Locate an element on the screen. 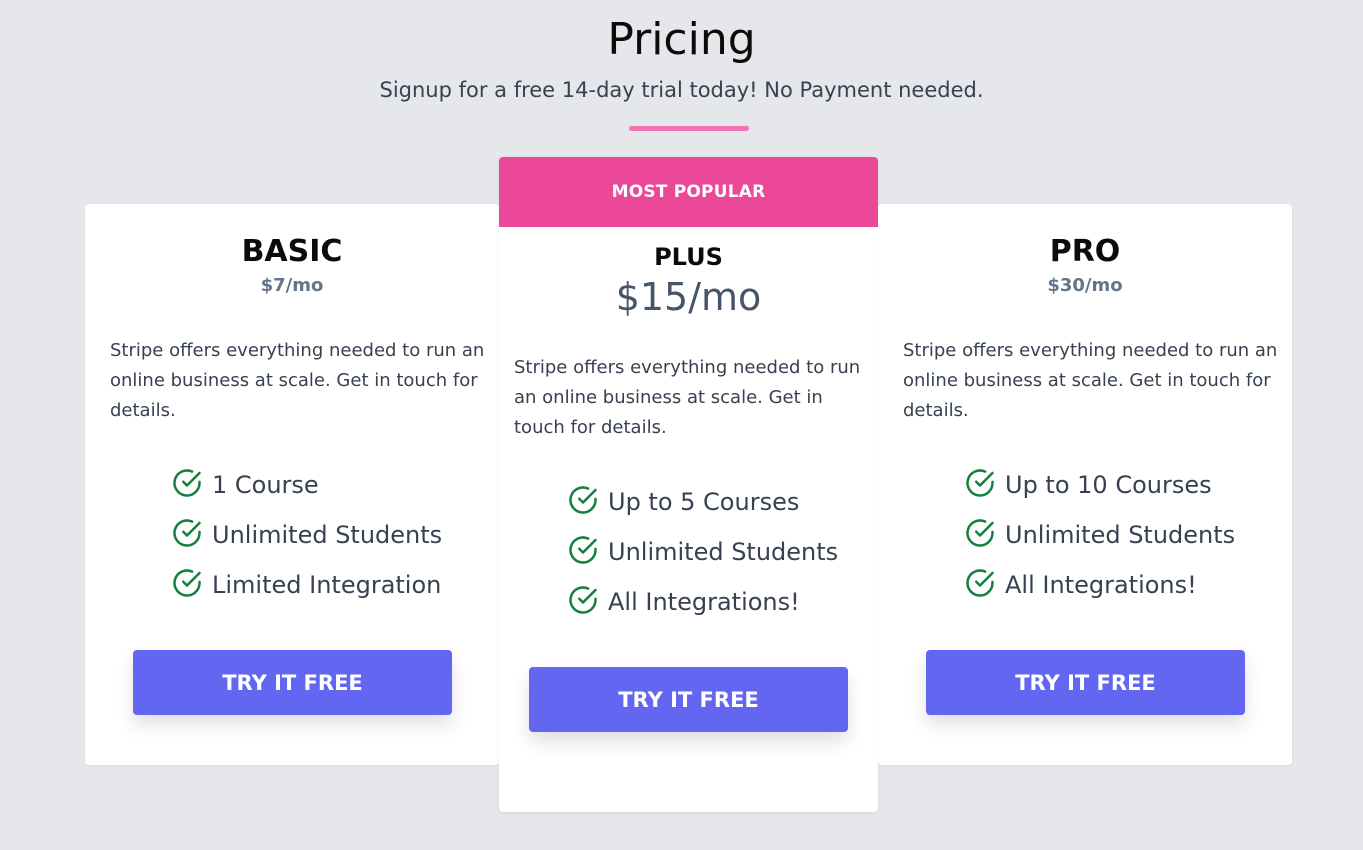 Image resolution: width=1363 pixels, height=850 pixels. plan-price: $30/mo is located at coordinates (1085, 285).